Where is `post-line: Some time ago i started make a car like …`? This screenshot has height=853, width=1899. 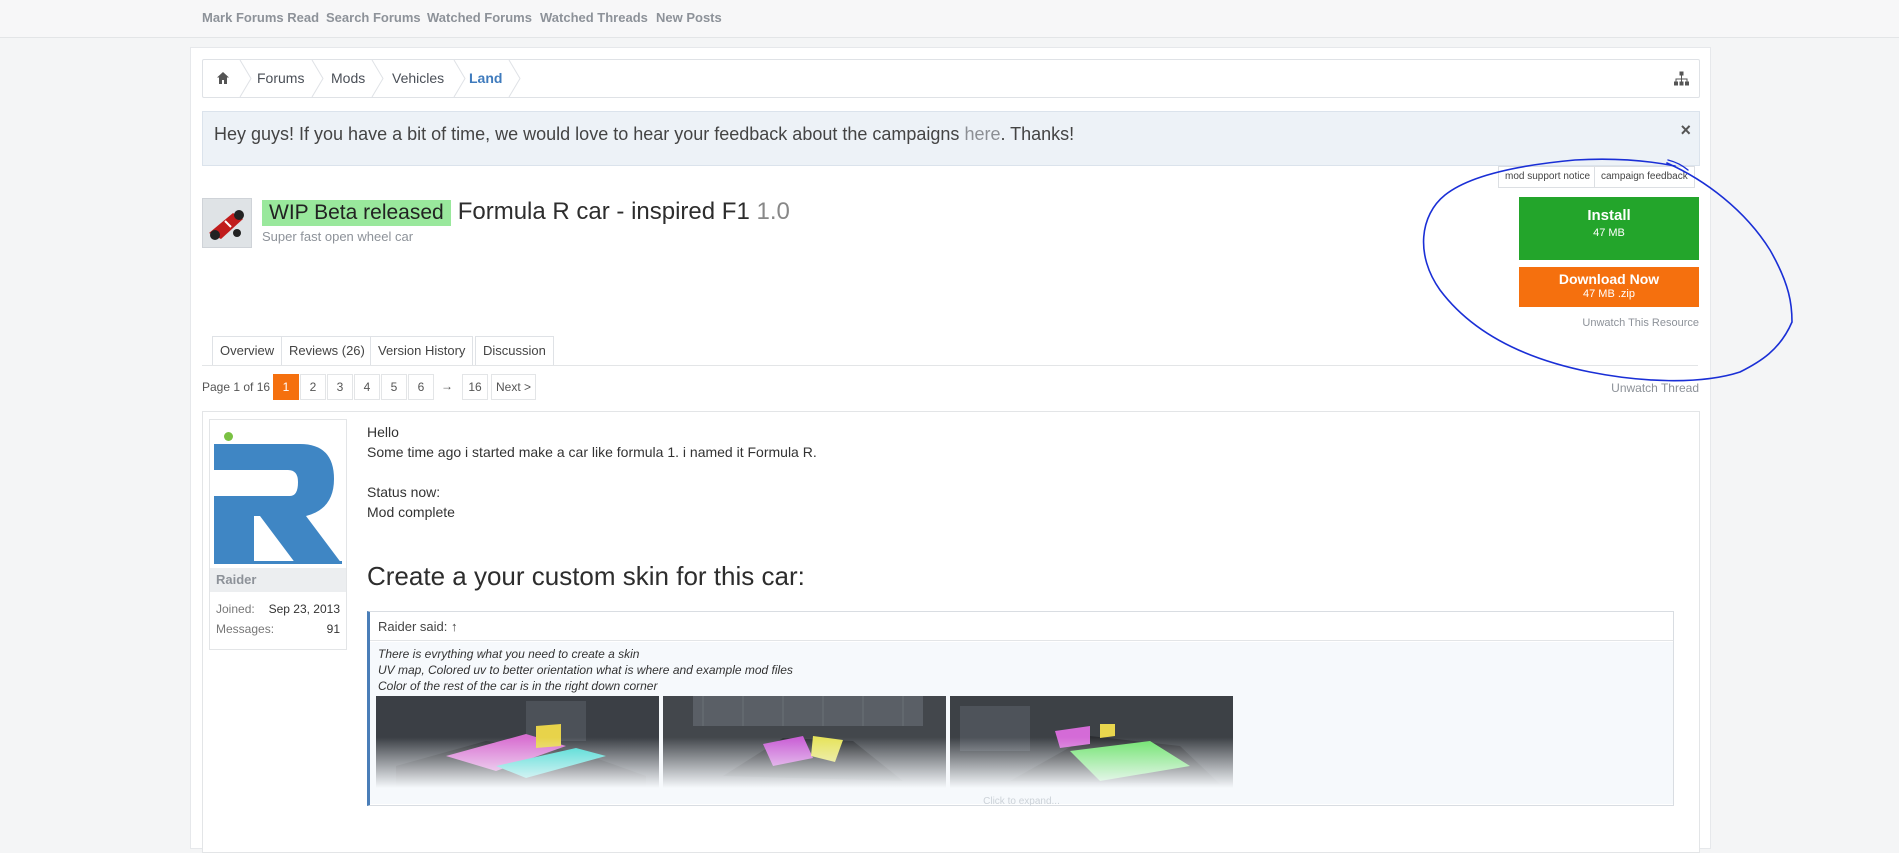
post-line: Some time ago i started make a car like … is located at coordinates (592, 452).